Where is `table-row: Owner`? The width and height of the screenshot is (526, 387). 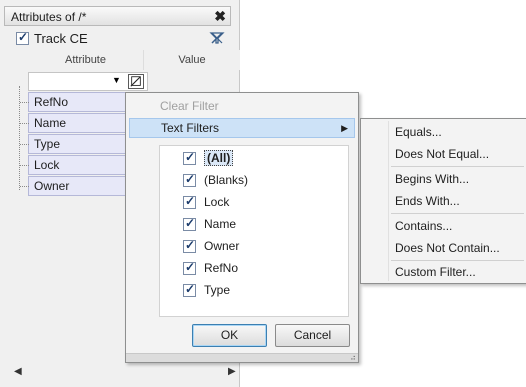
table-row: Owner is located at coordinates (73, 186).